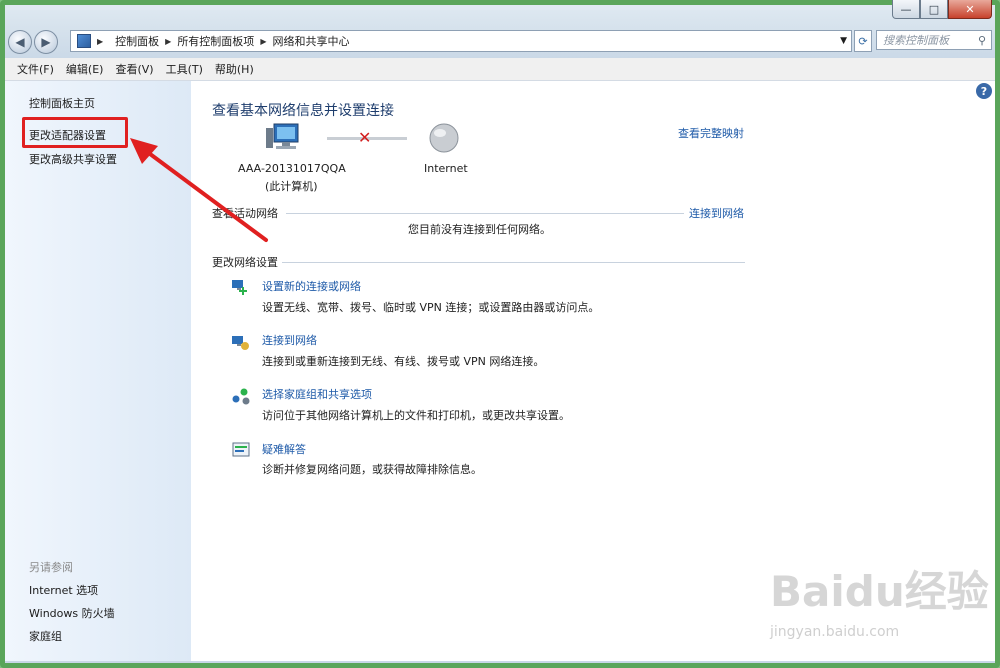  I want to click on minimize-button: —, so click(906, 9).